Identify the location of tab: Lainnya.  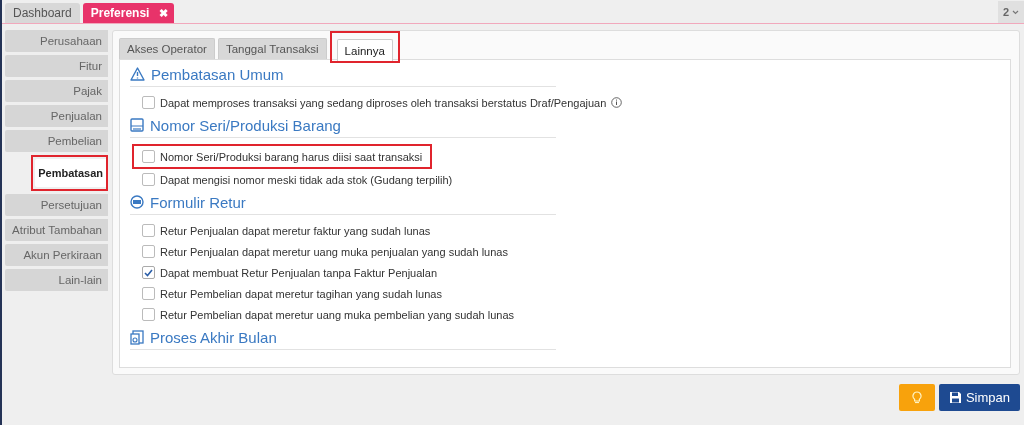
(364, 50).